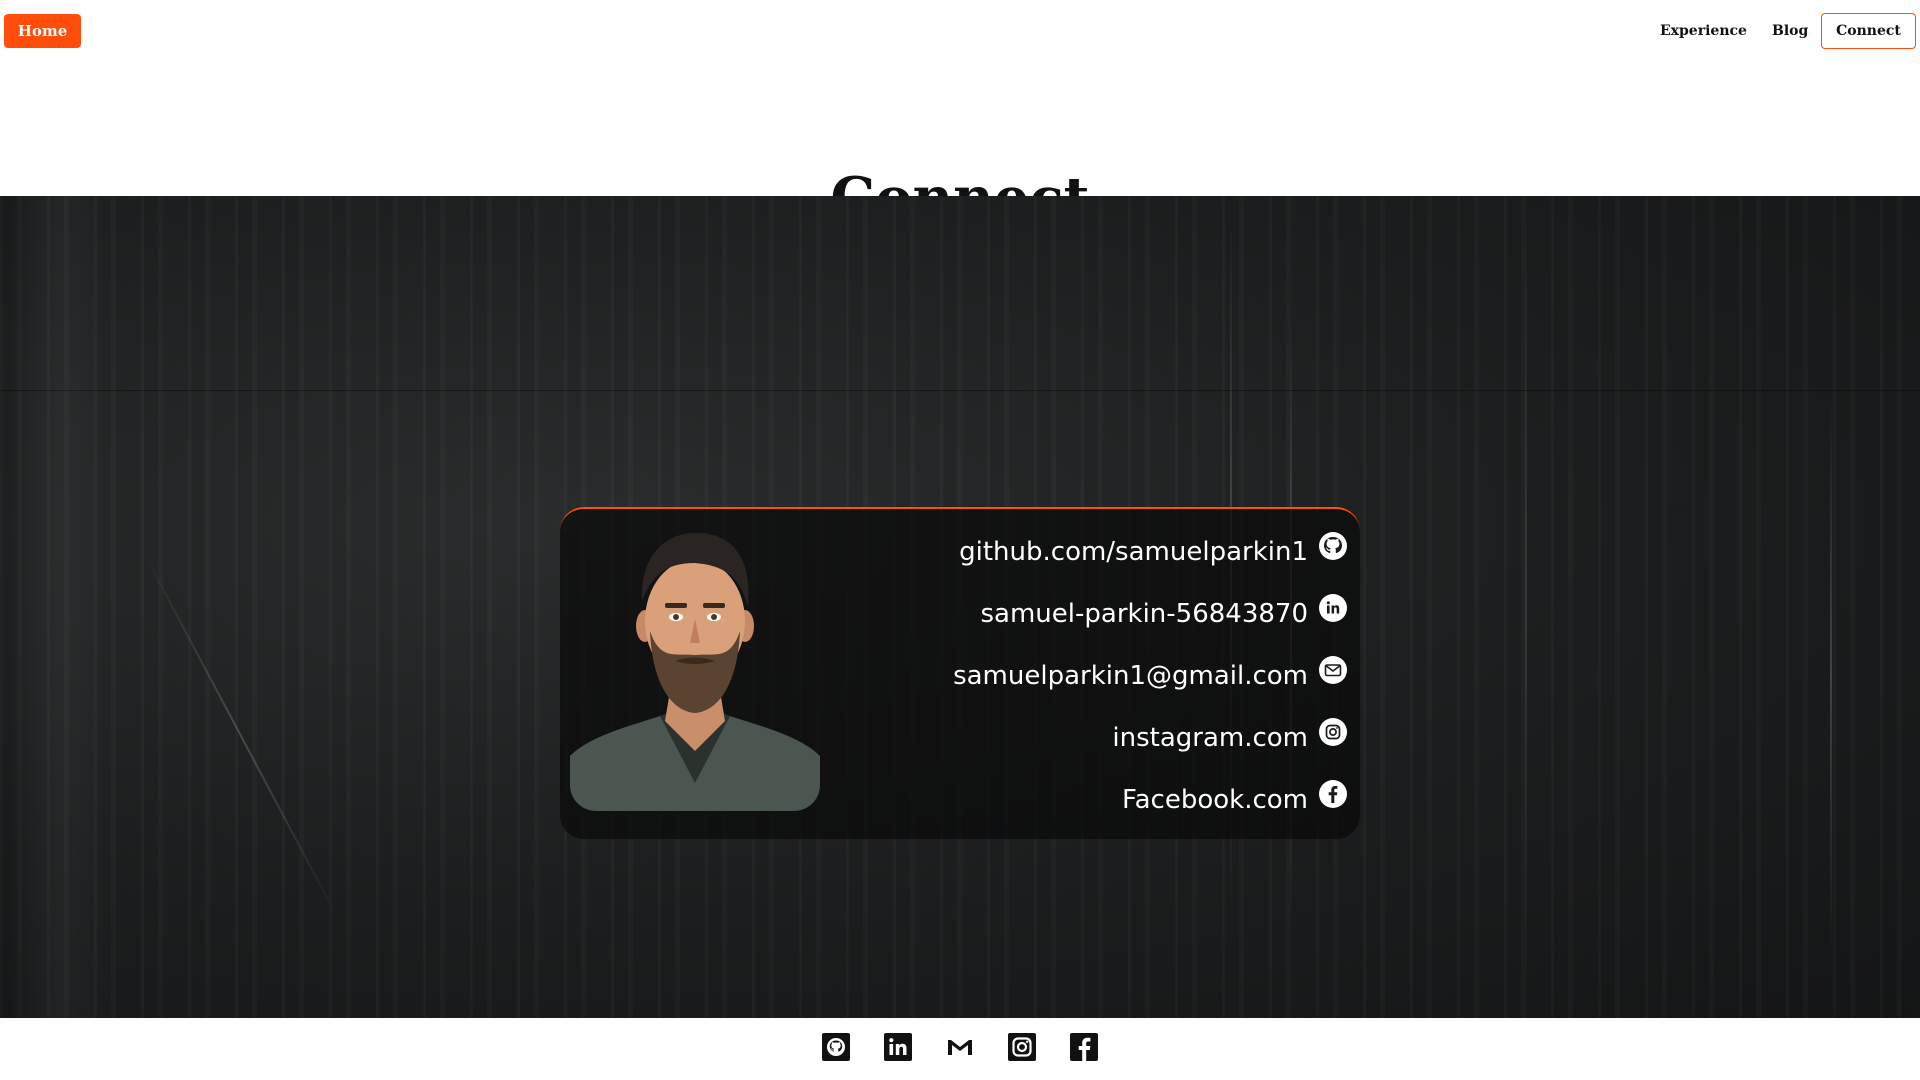 Image resolution: width=1920 pixels, height=1080 pixels. Describe the element at coordinates (1333, 608) in the screenshot. I see `linkedin-icon` at that location.